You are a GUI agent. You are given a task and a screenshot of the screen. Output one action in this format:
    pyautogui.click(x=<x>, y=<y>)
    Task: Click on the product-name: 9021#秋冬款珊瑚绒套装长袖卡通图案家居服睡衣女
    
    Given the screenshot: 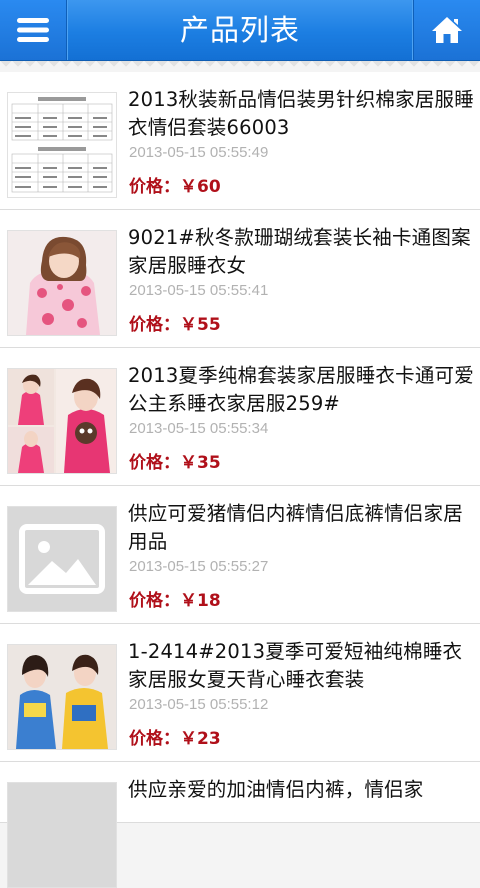 What is the action you would take?
    pyautogui.click(x=301, y=252)
    